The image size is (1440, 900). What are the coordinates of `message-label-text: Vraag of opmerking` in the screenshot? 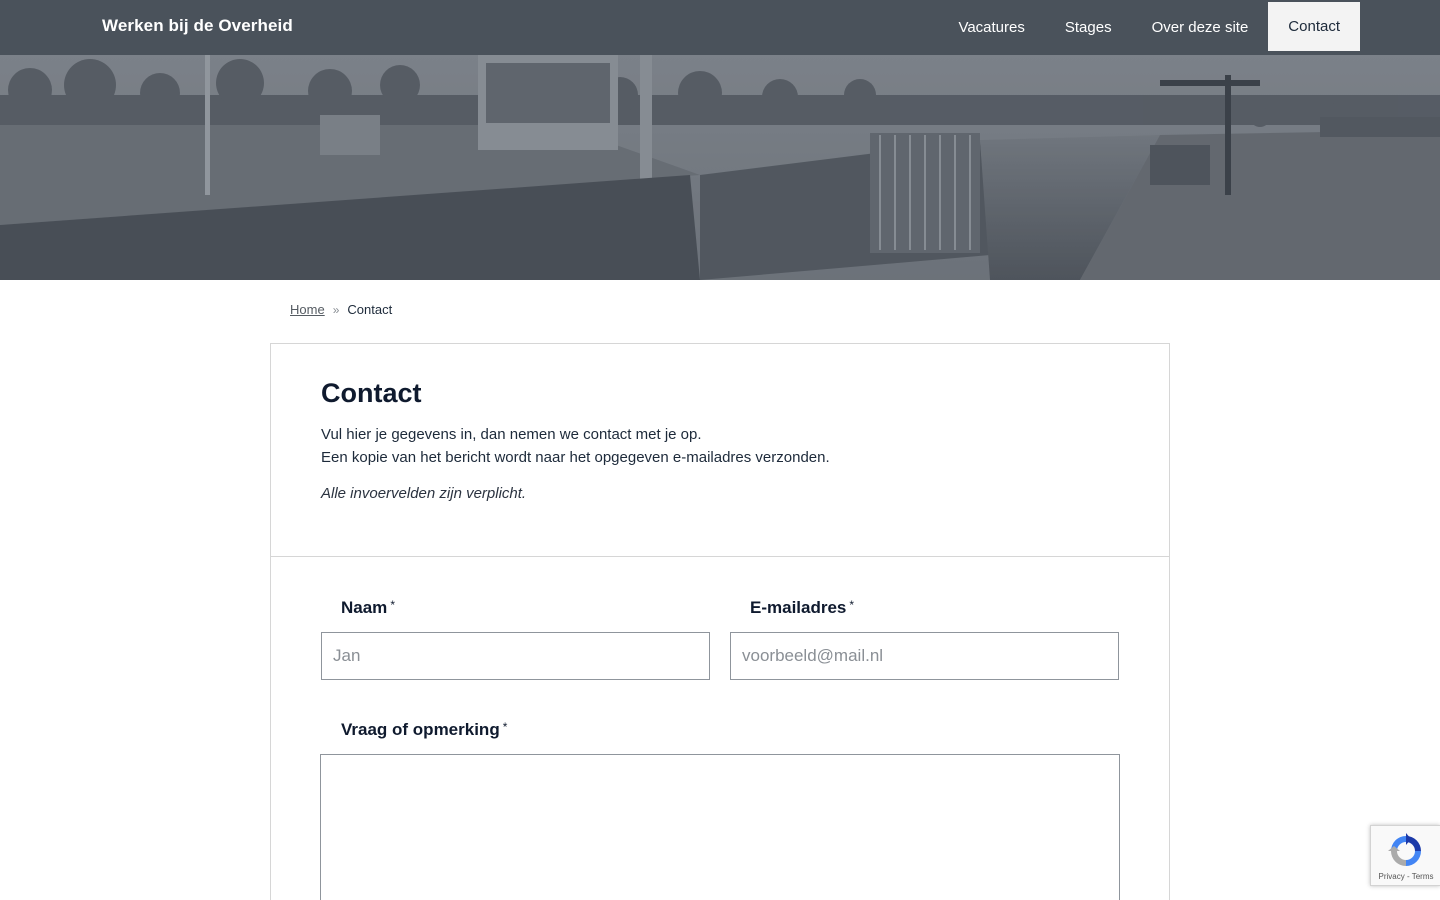 It's located at (420, 729).